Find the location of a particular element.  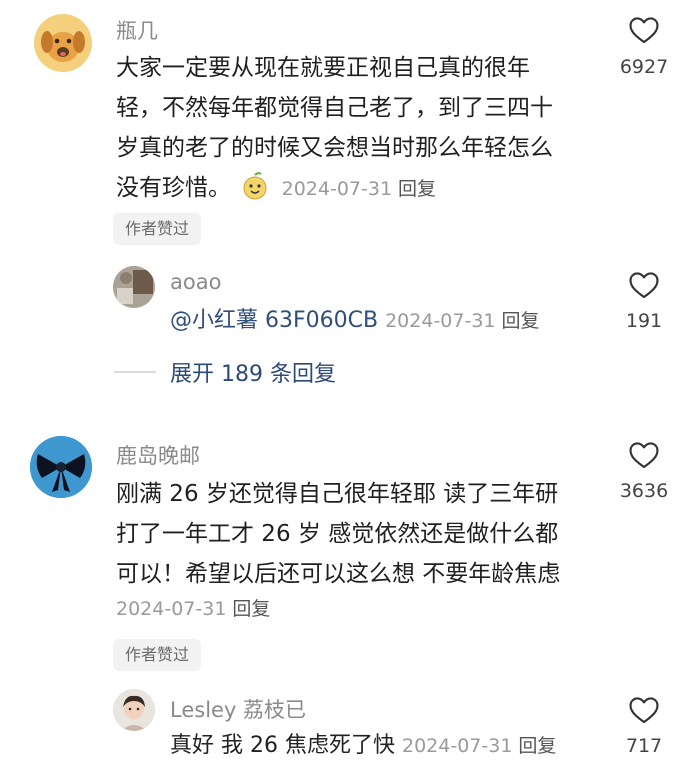

comment-line: 可以！希望以后还可以这么想 不要年龄焦虑 is located at coordinates (338, 574).